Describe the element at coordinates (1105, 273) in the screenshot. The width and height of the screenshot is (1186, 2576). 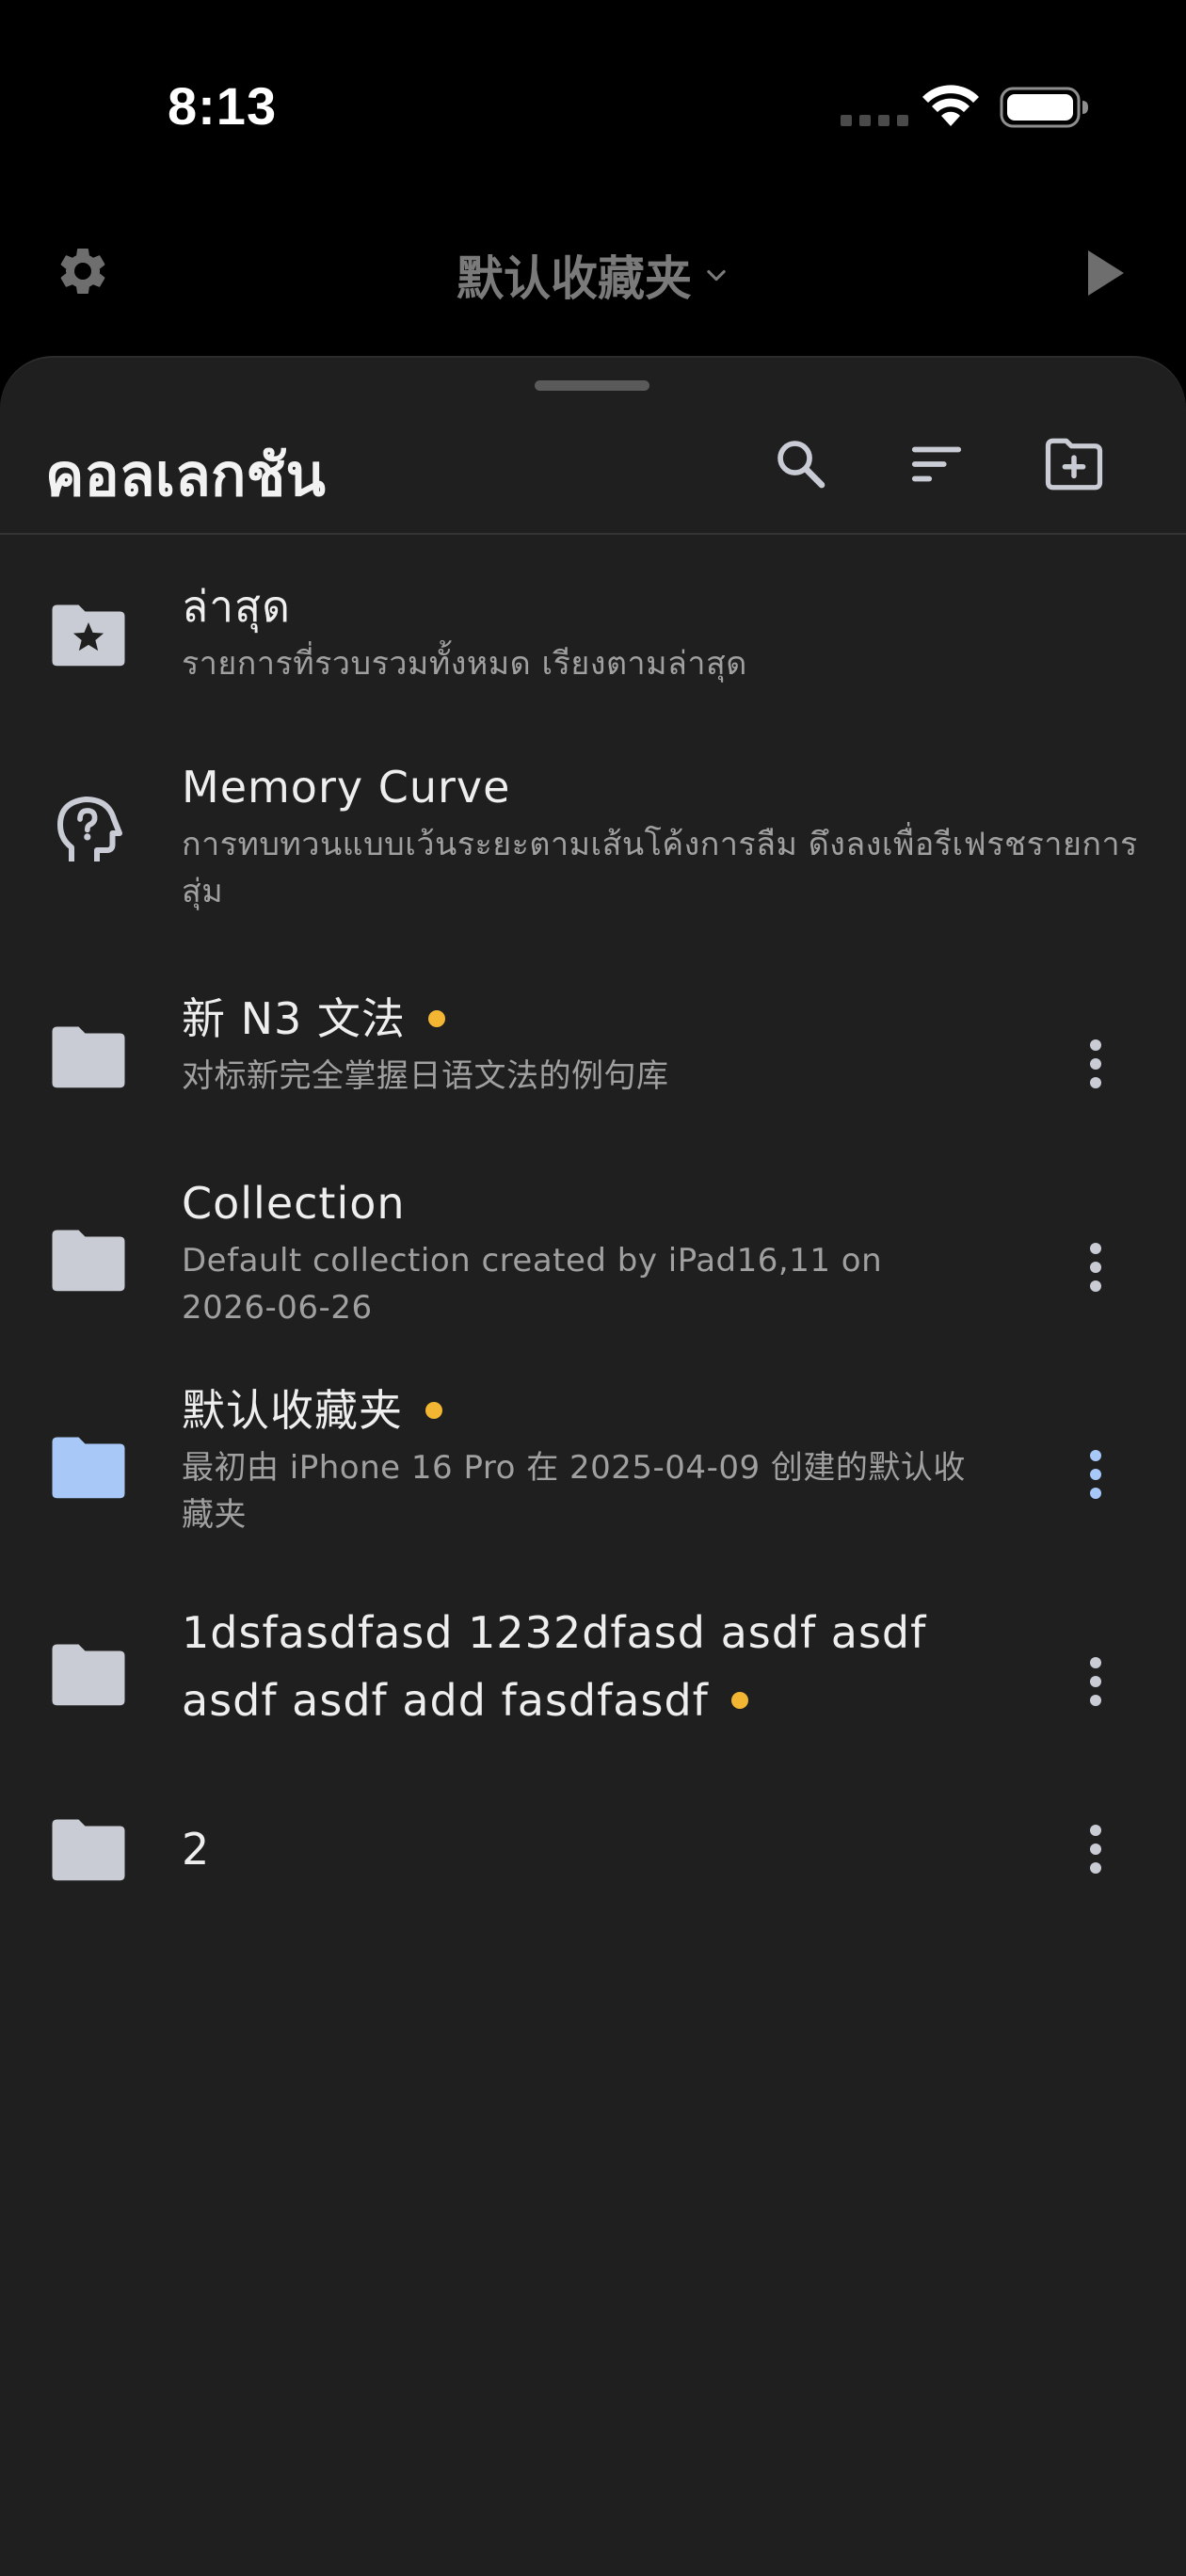
I see `play-icon` at that location.